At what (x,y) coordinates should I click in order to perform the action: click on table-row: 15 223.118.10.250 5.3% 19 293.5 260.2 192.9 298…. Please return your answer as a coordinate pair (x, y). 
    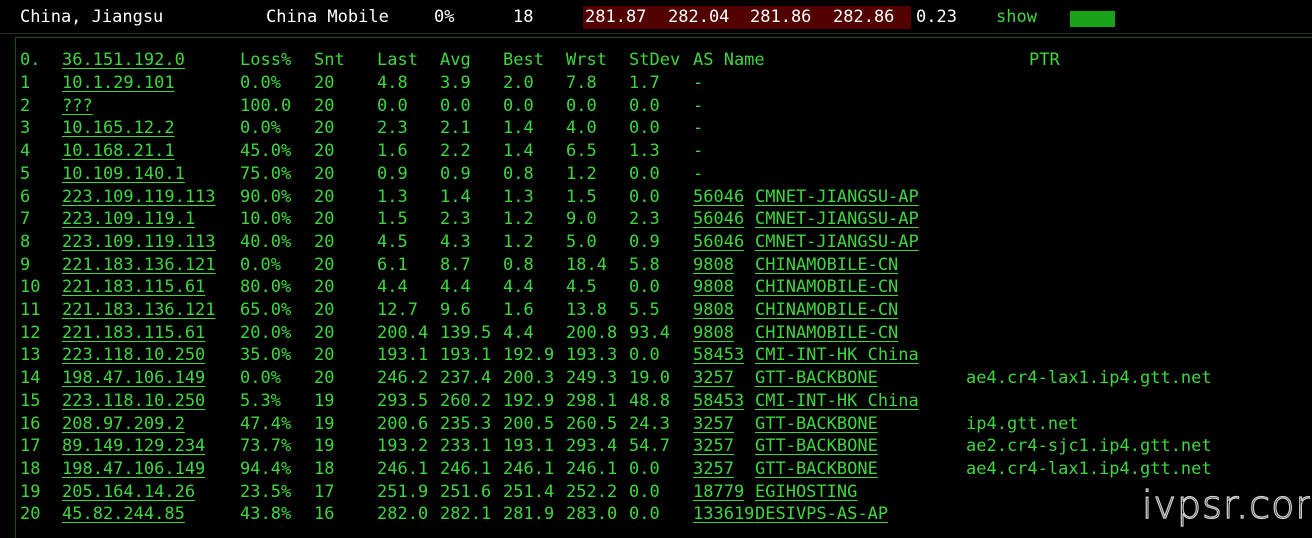
    Looking at the image, I should click on (656, 402).